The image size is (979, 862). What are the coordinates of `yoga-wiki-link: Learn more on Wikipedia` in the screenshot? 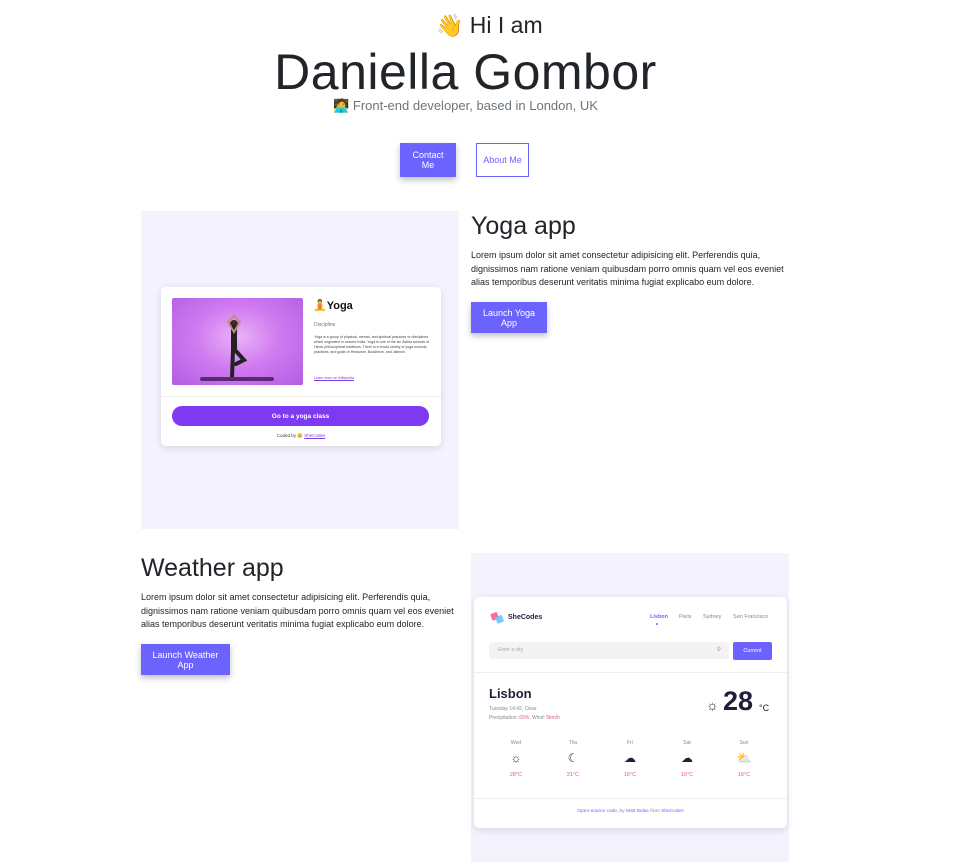 It's located at (334, 378).